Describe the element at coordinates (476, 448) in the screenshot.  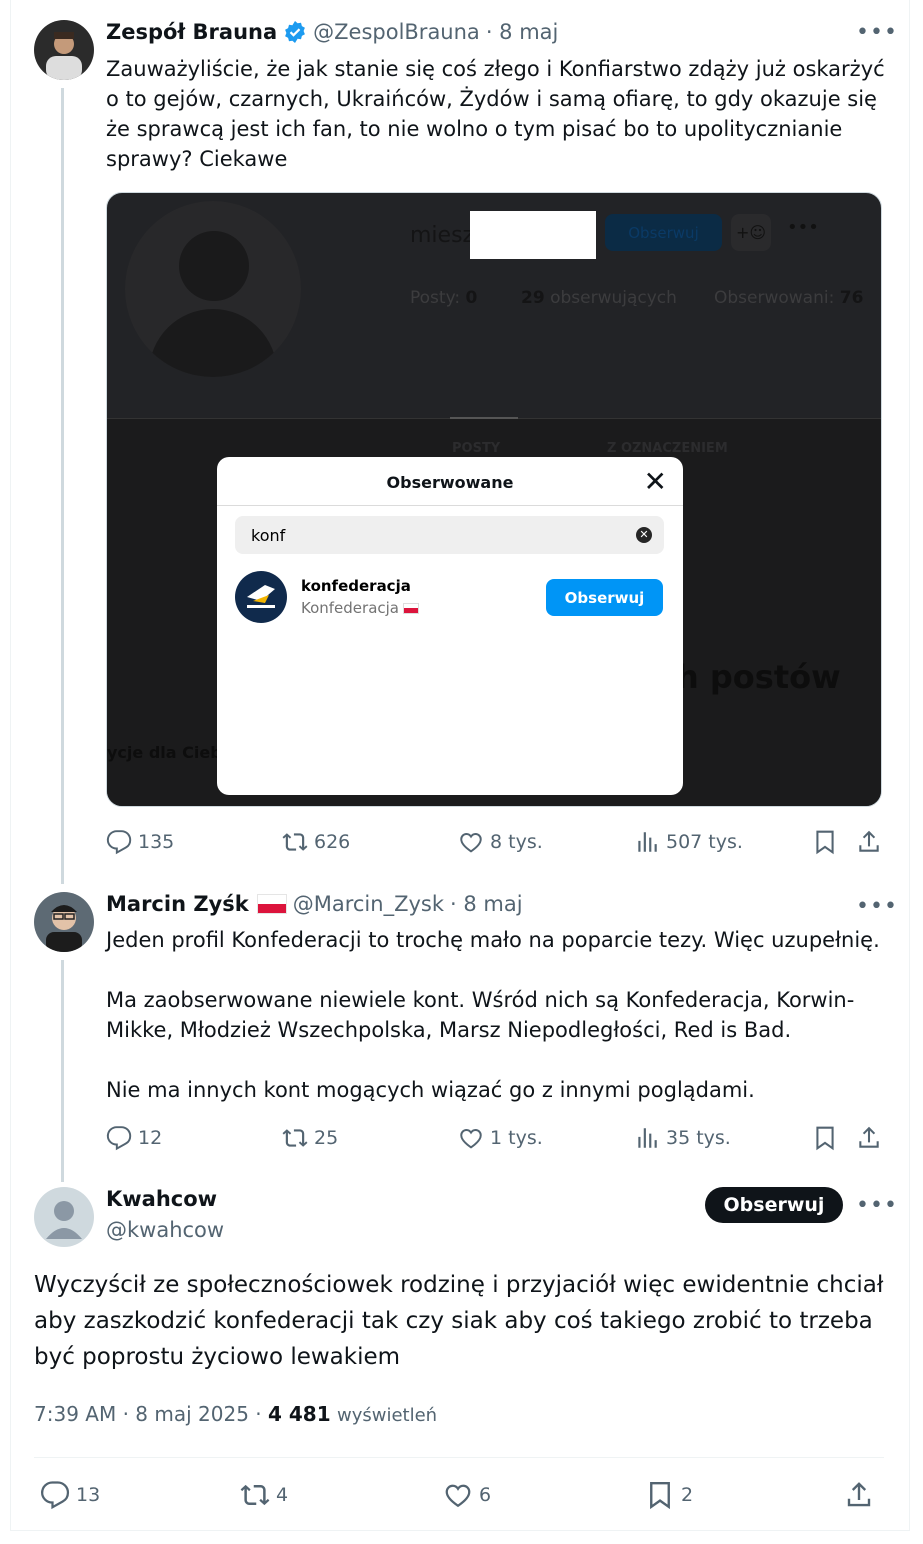
I see `tab-posts: POSTY` at that location.